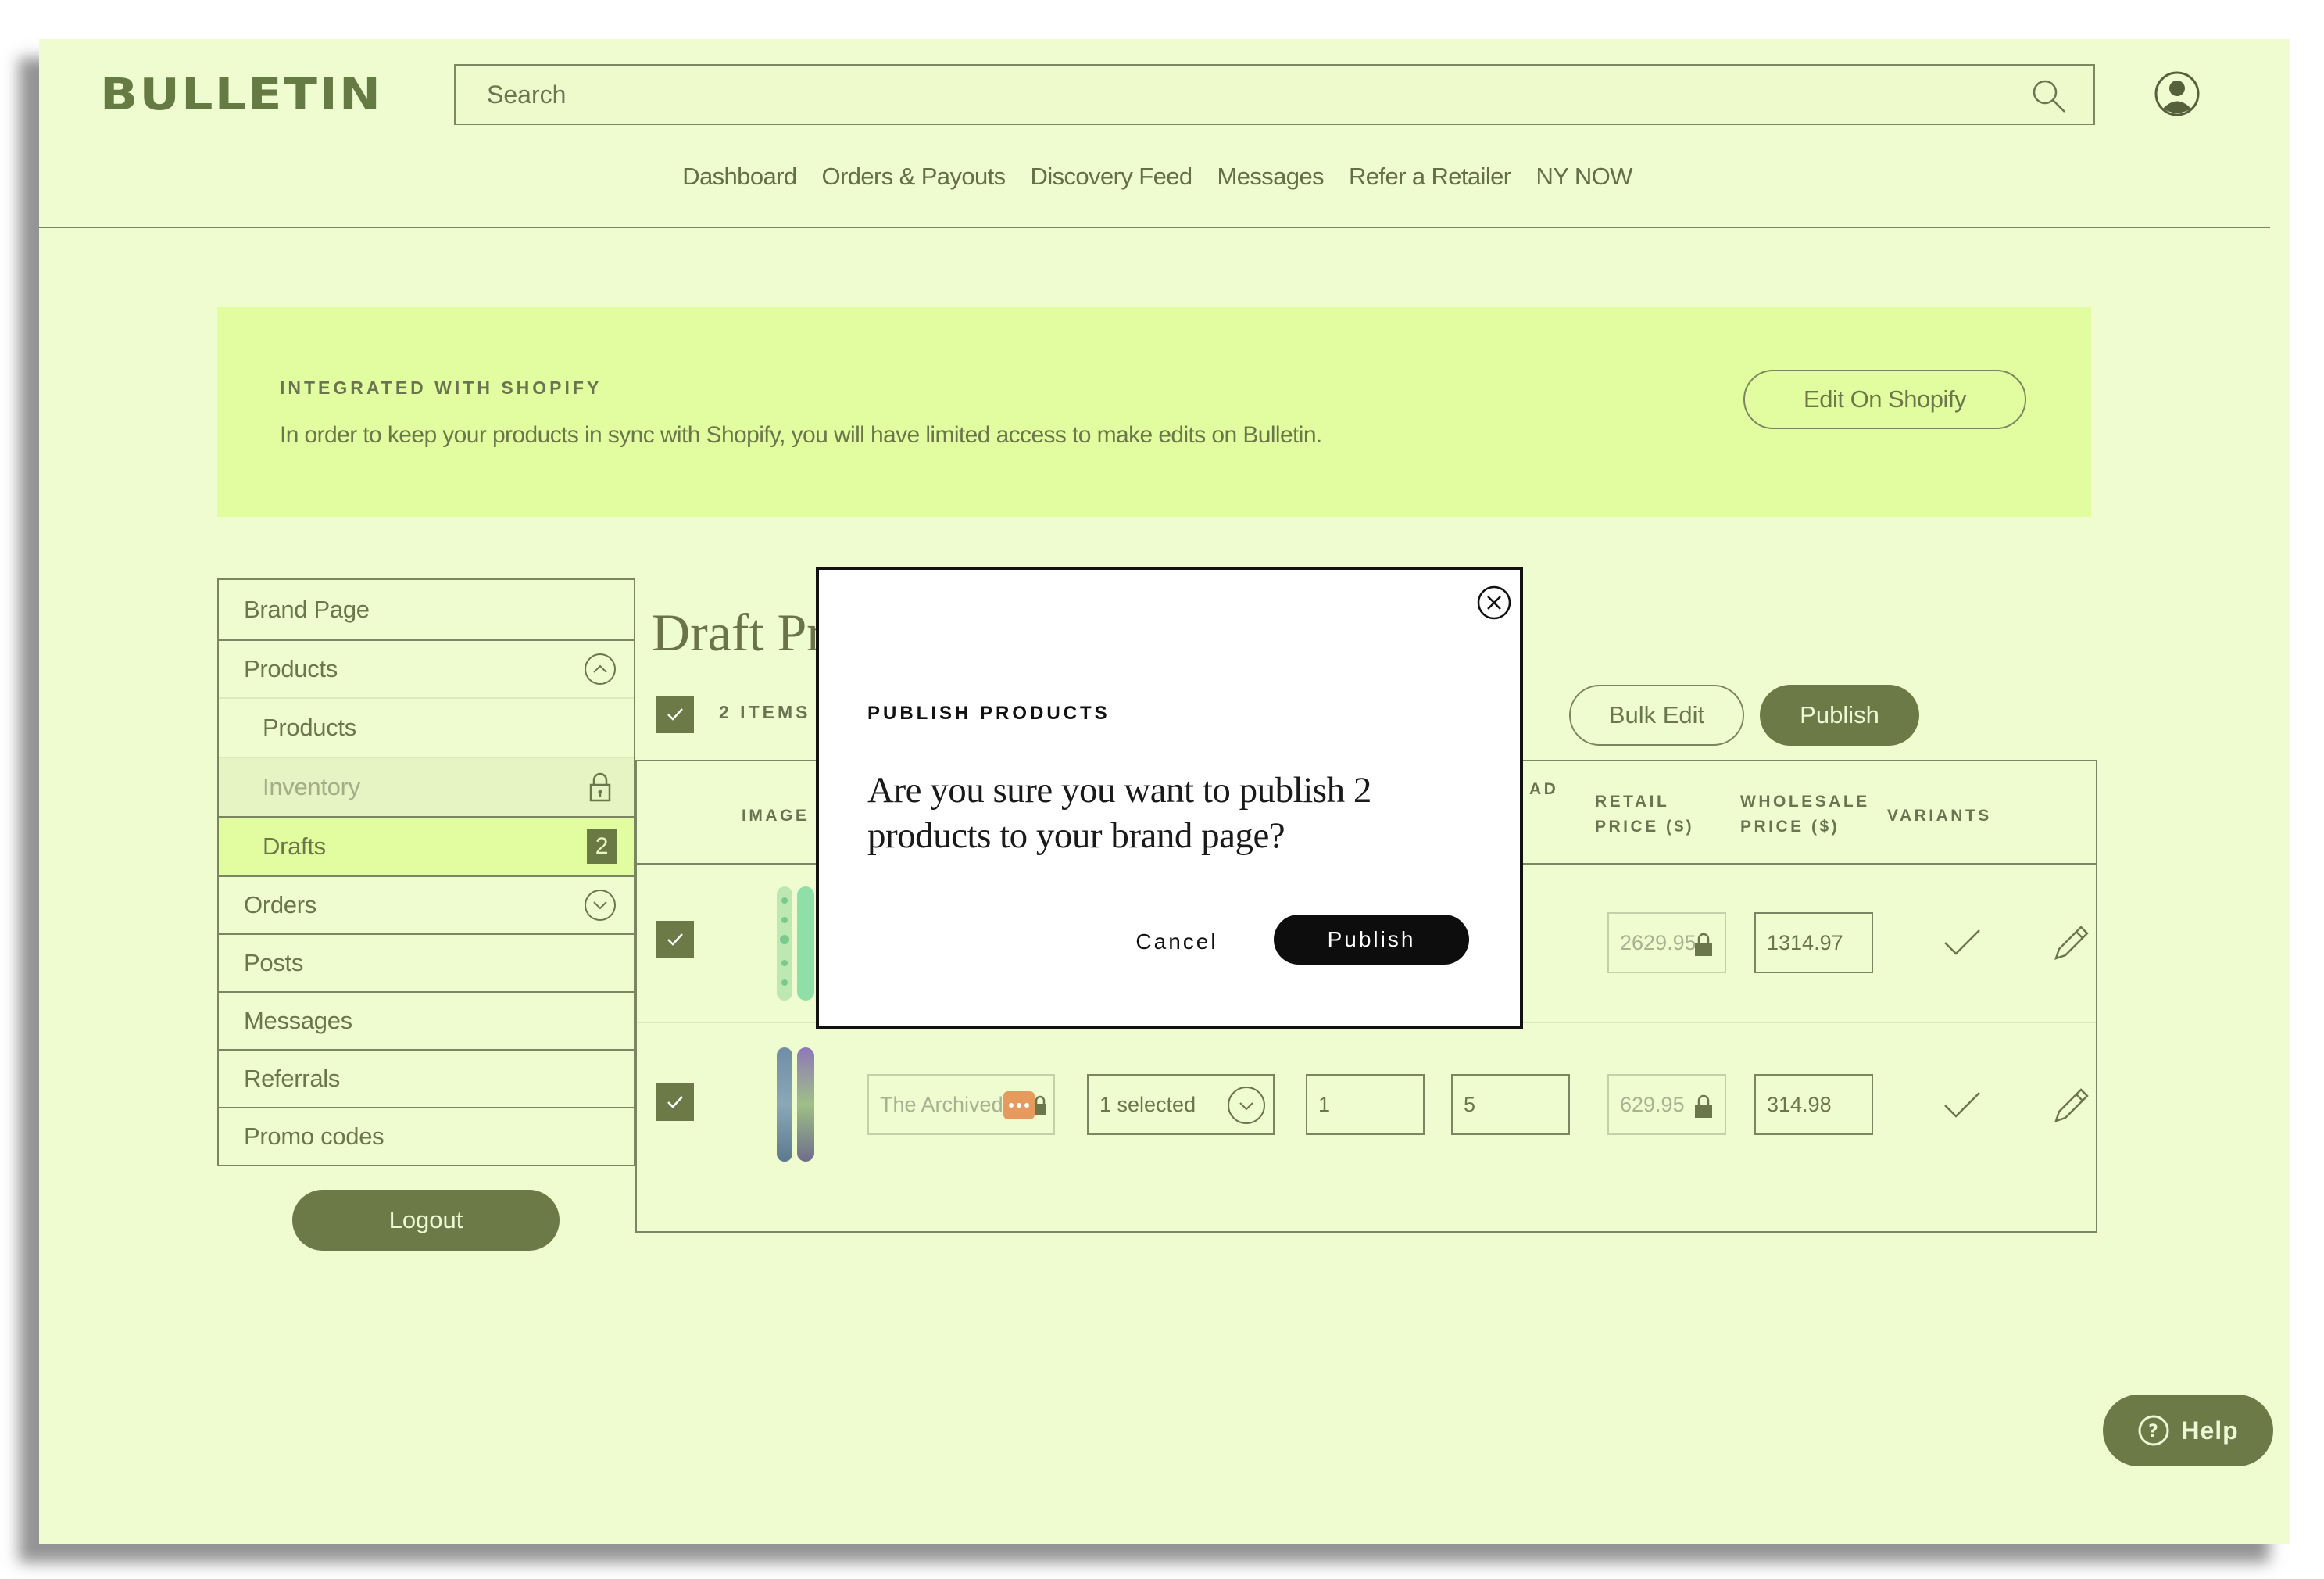 The height and width of the screenshot is (1579, 2324). I want to click on select-all-checkbox, so click(675, 714).